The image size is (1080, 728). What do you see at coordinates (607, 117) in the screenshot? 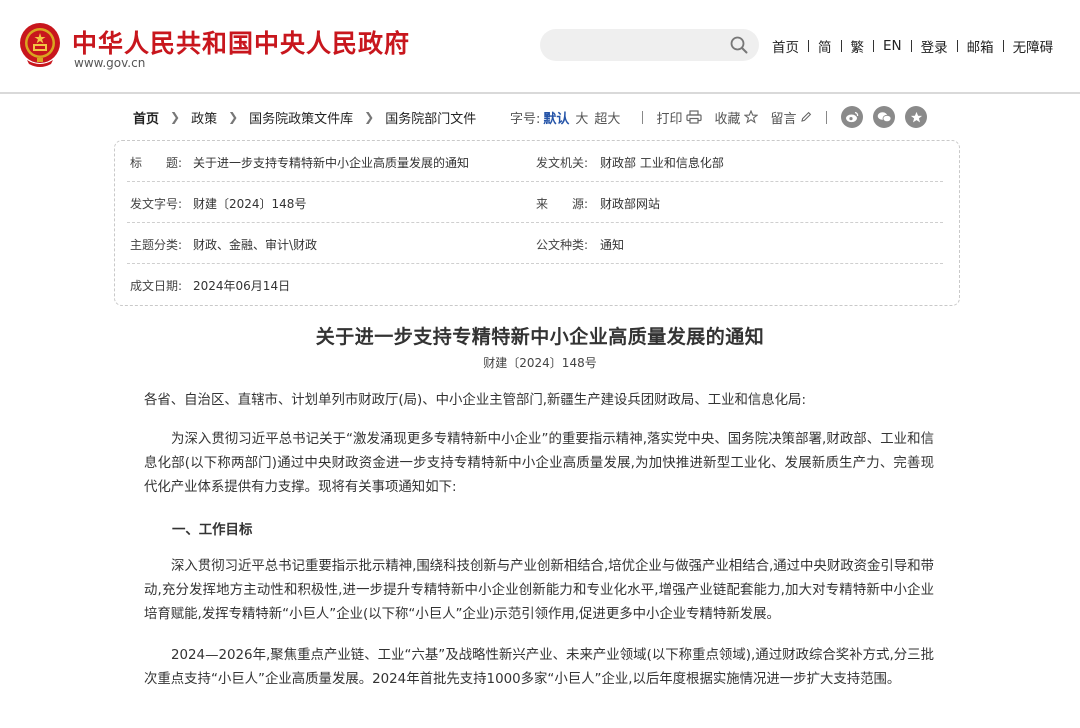
I see `font-size-xlarge: 超大` at bounding box center [607, 117].